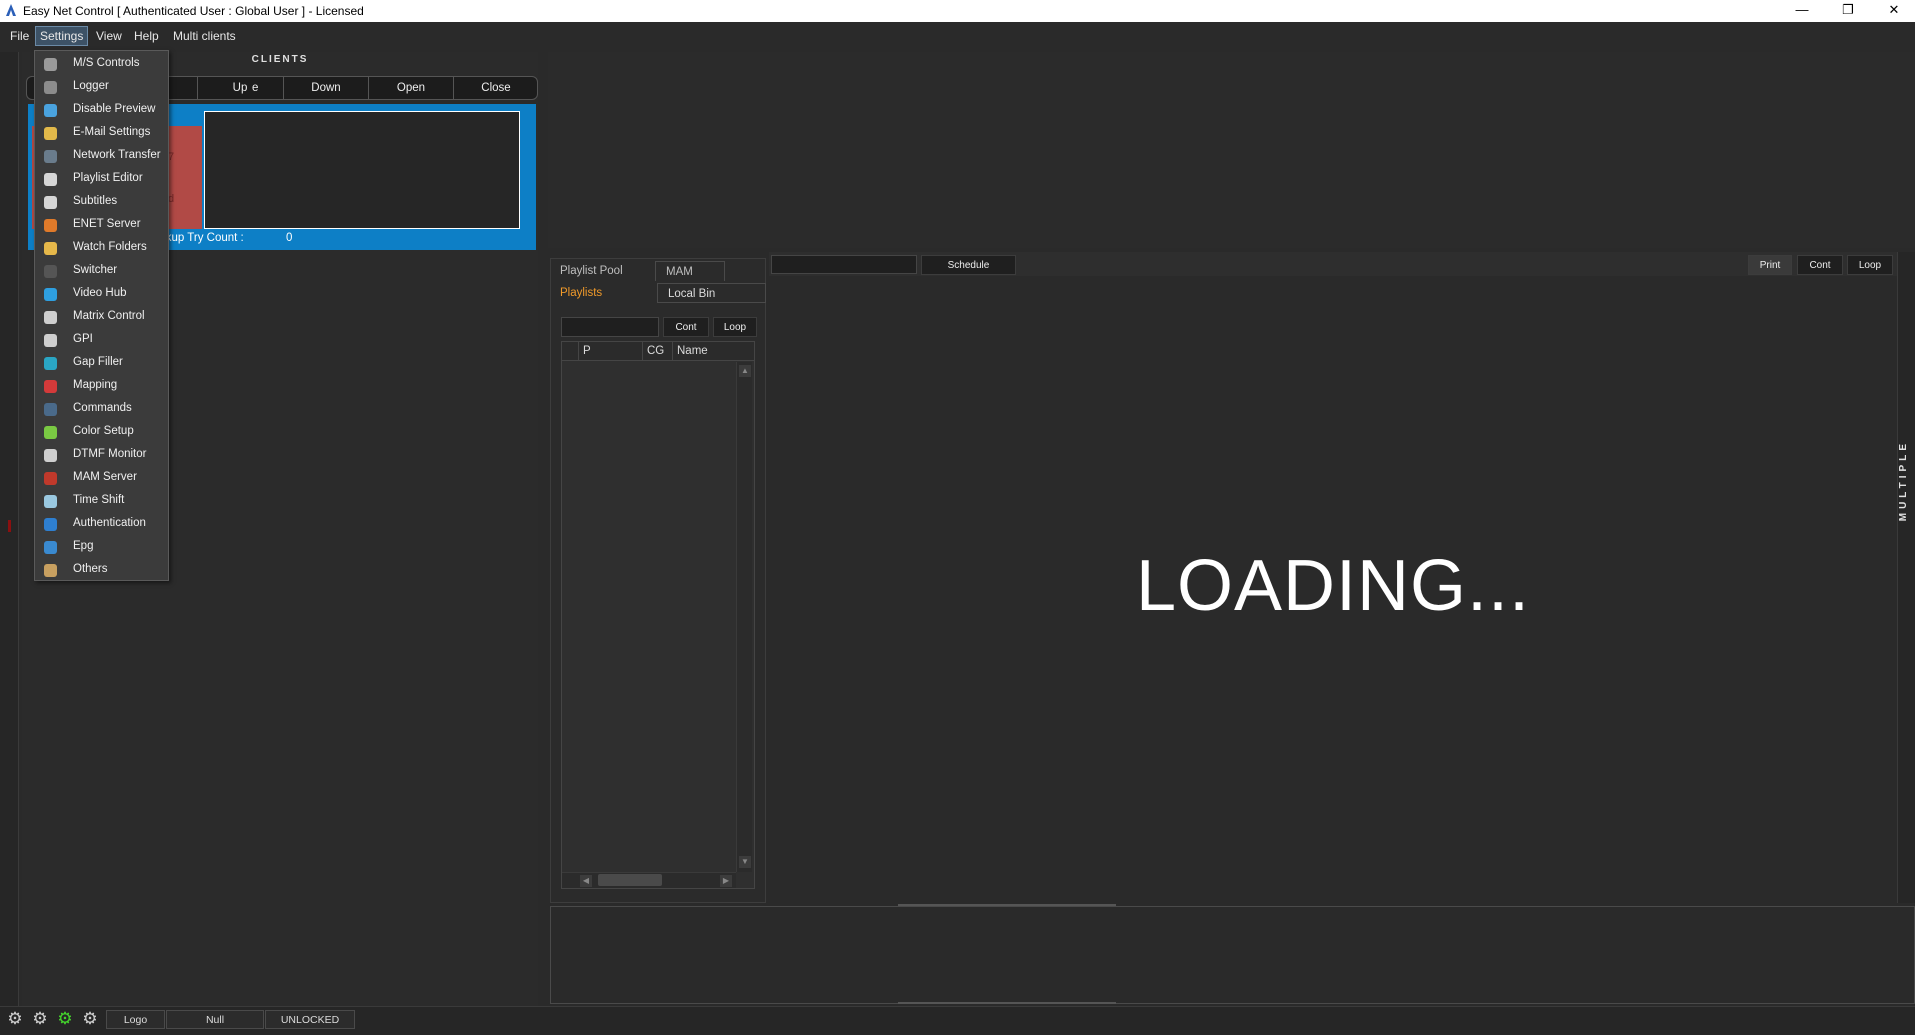 The height and width of the screenshot is (1035, 1915). I want to click on settings-menu-item: ENET Server, so click(101, 225).